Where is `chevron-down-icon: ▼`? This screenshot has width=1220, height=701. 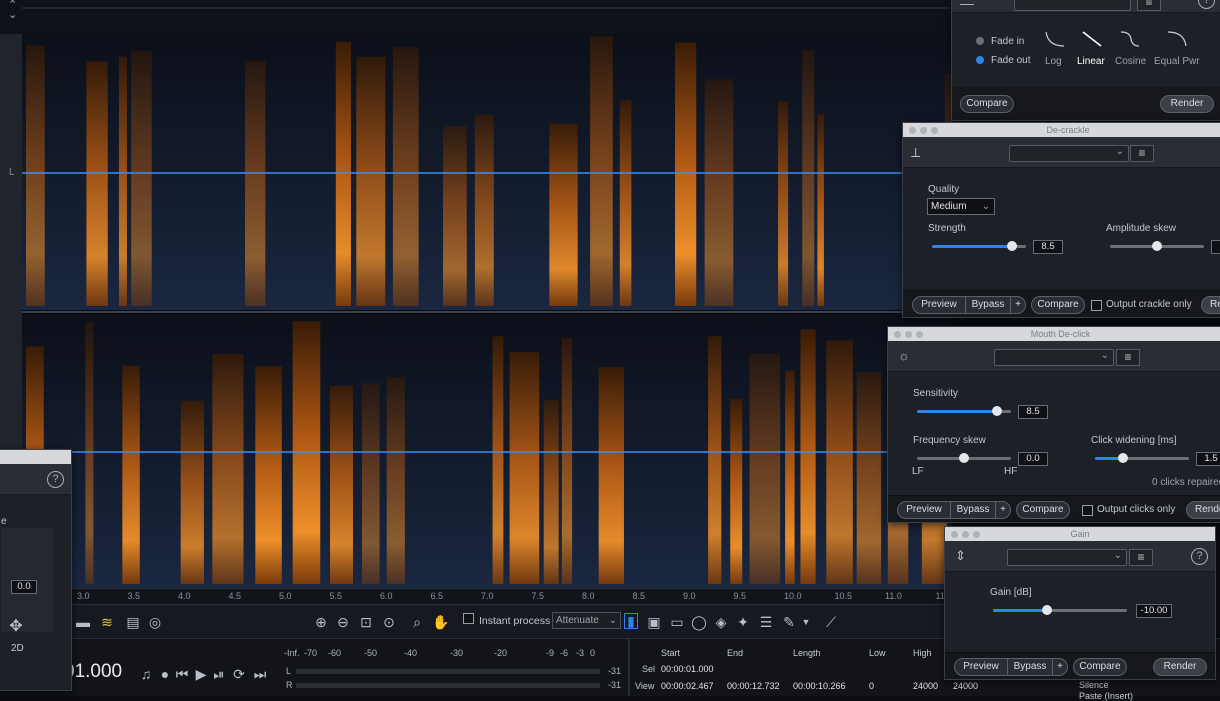 chevron-down-icon: ▼ is located at coordinates (806, 622).